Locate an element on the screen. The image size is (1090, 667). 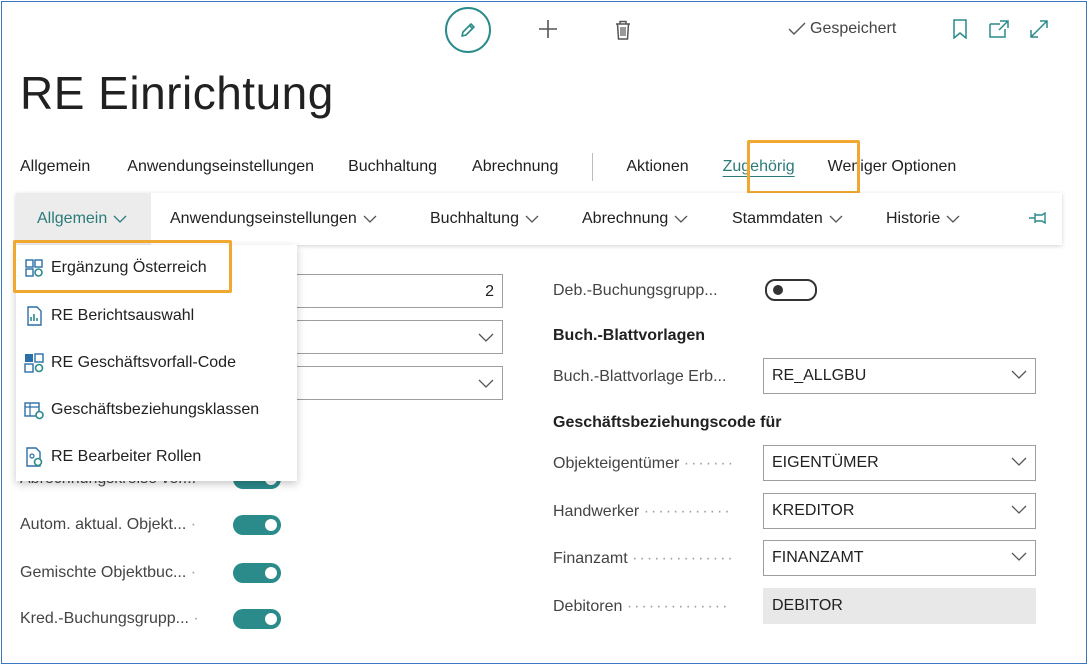
dropdown-item-label: Geschäftsbeziehungsklassen is located at coordinates (155, 409).